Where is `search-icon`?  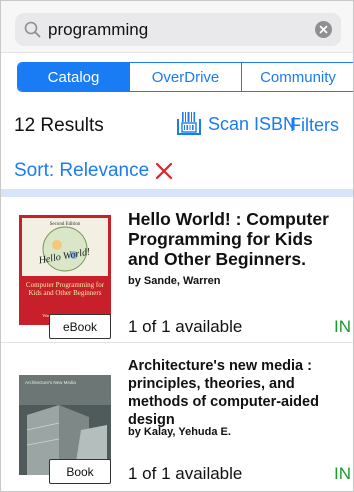 search-icon is located at coordinates (32, 29).